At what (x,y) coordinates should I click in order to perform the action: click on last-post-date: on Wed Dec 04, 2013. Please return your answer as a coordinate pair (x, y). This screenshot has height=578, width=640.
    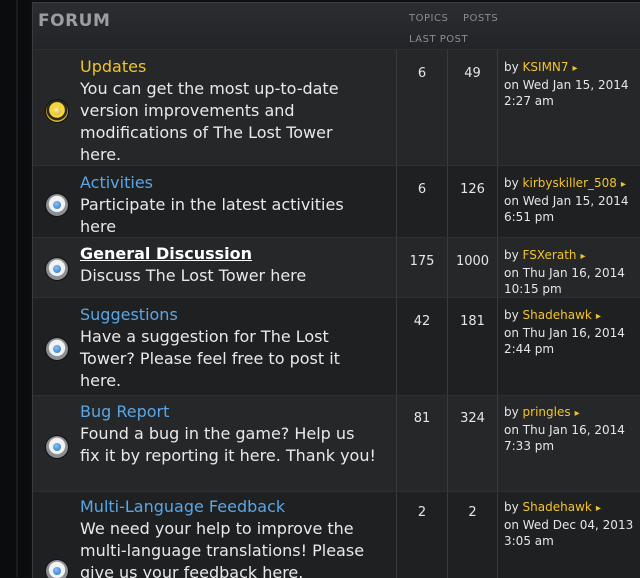
    Looking at the image, I should click on (569, 525).